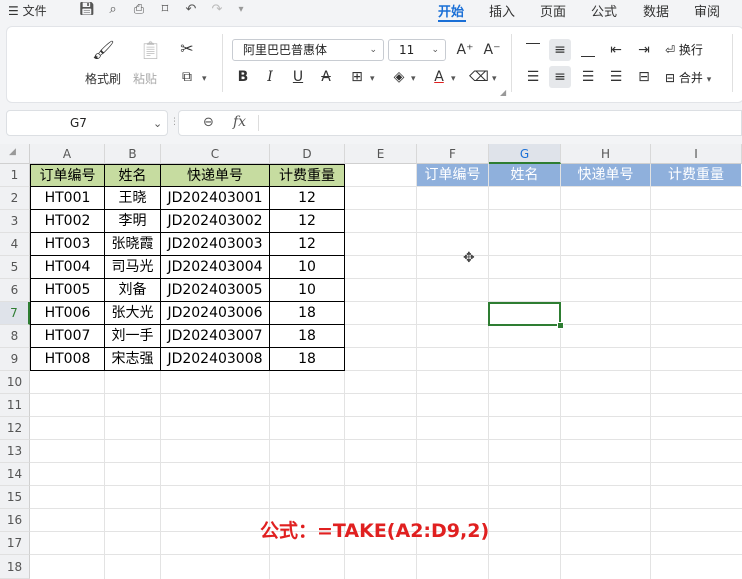  Describe the element at coordinates (67, 198) in the screenshot. I see `cell-a2: HT001` at that location.